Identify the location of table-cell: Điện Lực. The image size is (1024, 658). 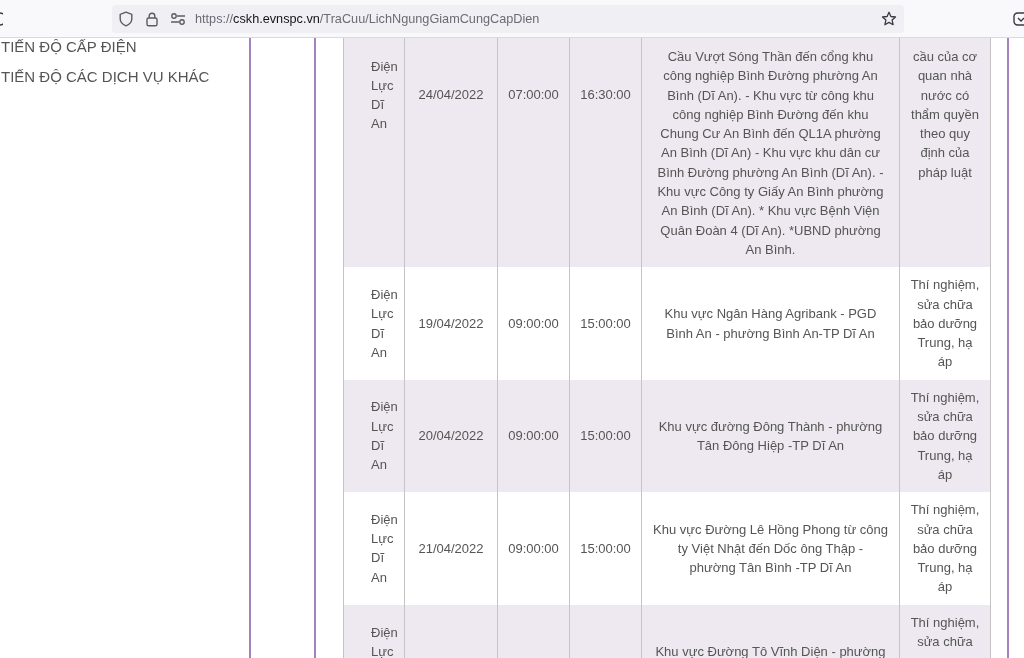
(374, 631).